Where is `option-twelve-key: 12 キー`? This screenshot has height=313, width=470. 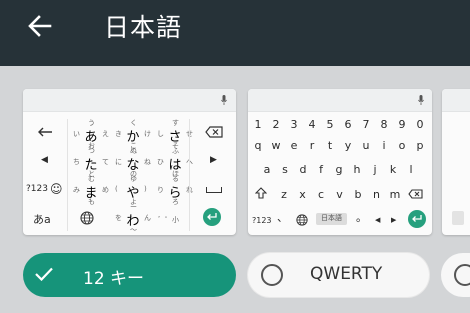 option-twelve-key: 12 キー is located at coordinates (129, 275).